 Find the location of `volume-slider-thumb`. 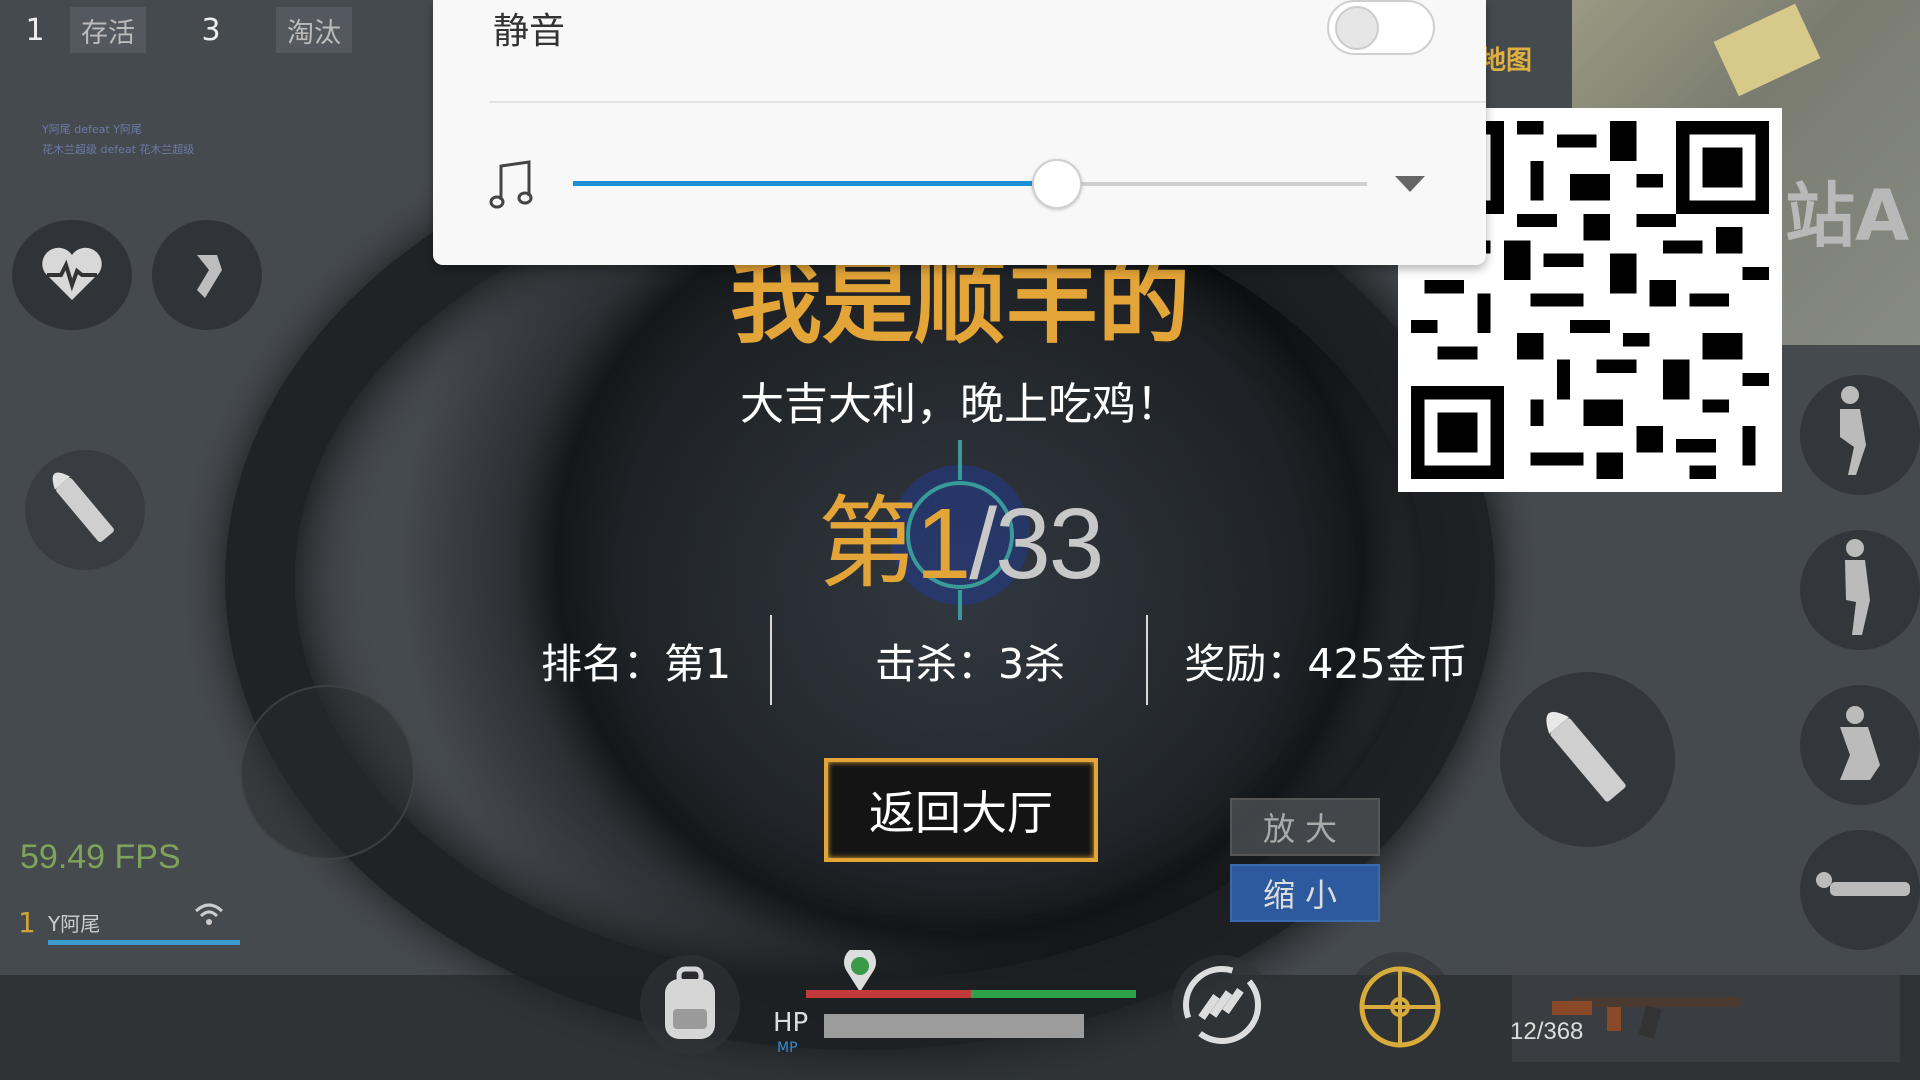

volume-slider-thumb is located at coordinates (1057, 184).